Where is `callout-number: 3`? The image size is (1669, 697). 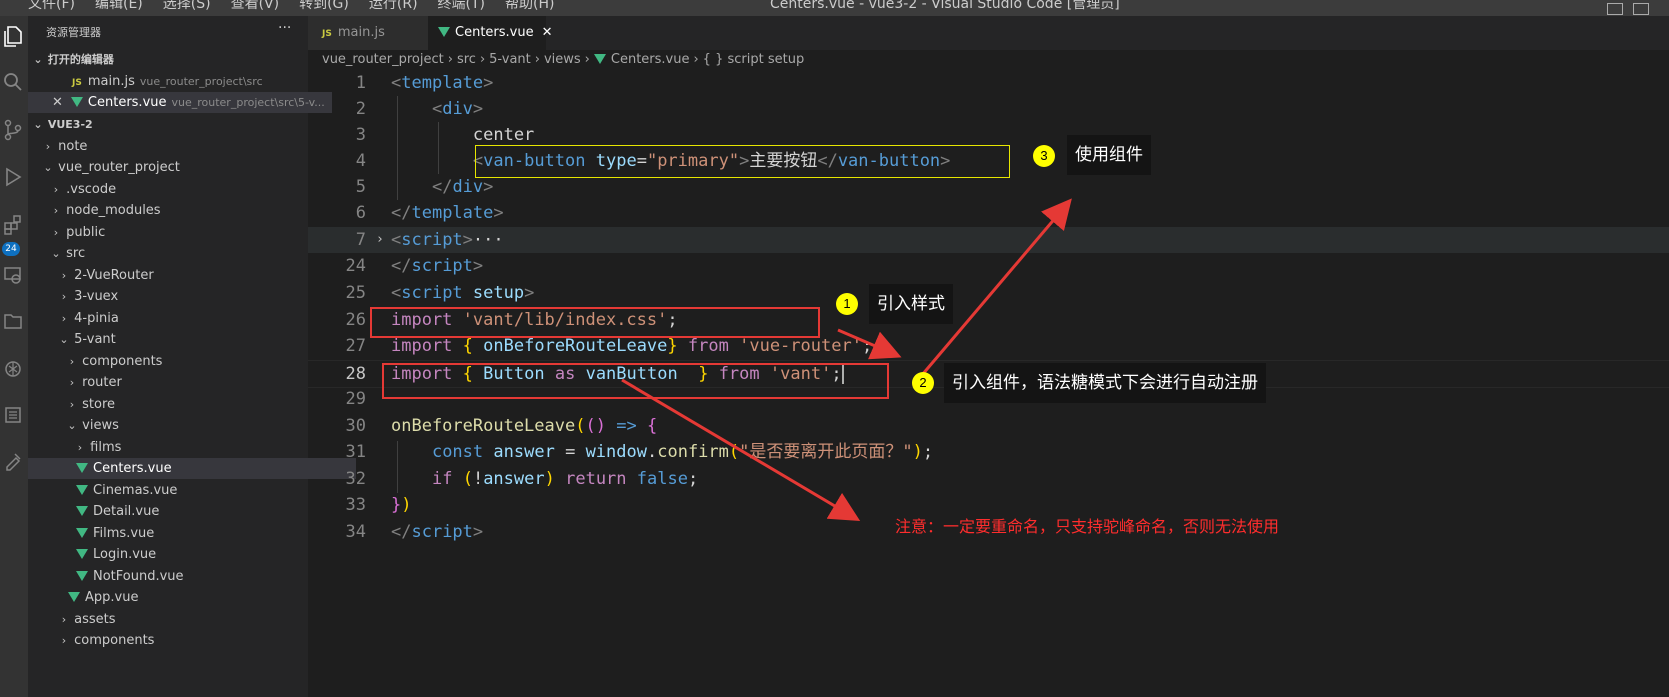
callout-number: 3 is located at coordinates (1044, 156).